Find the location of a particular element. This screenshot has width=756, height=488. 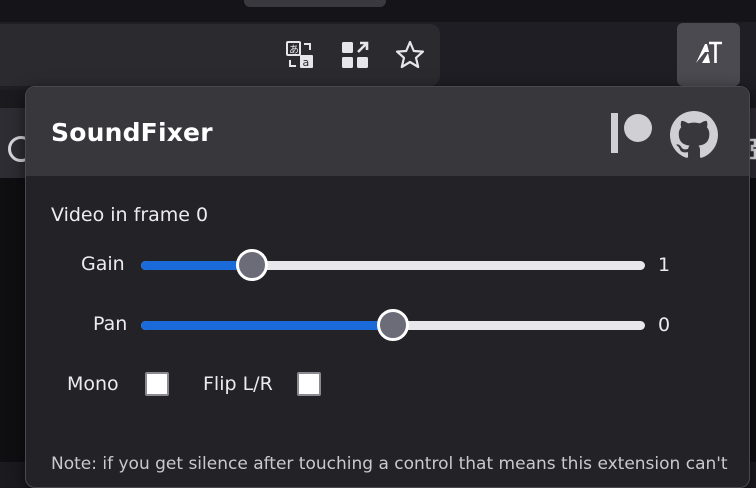

address-bar is located at coordinates (220, 55).